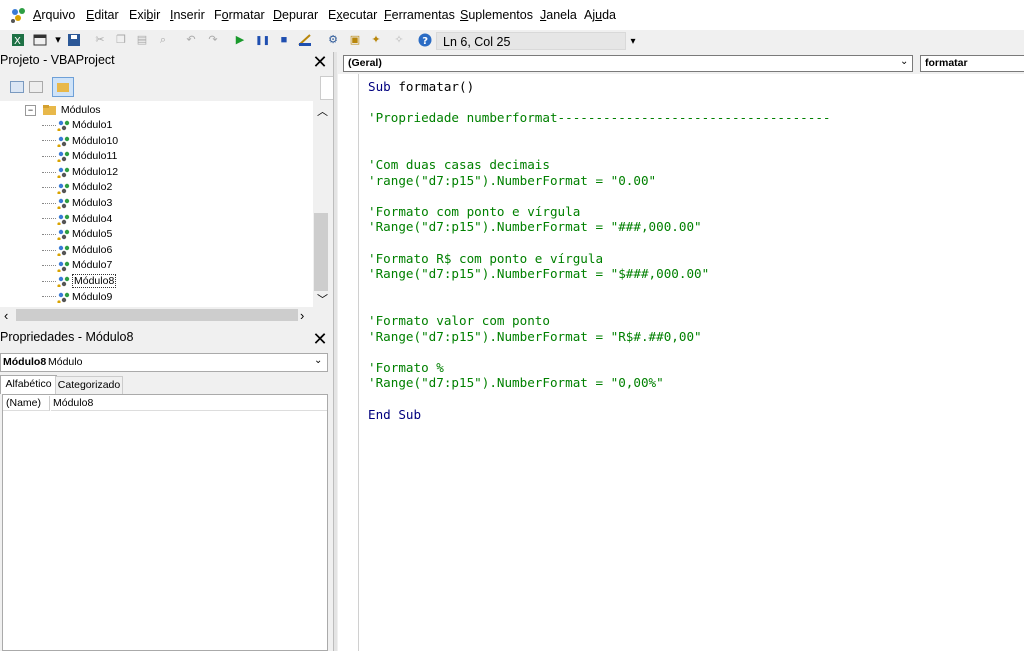 This screenshot has width=1024, height=651. What do you see at coordinates (459, 164) in the screenshot?
I see `code-line: 'Com duas casas decimais` at bounding box center [459, 164].